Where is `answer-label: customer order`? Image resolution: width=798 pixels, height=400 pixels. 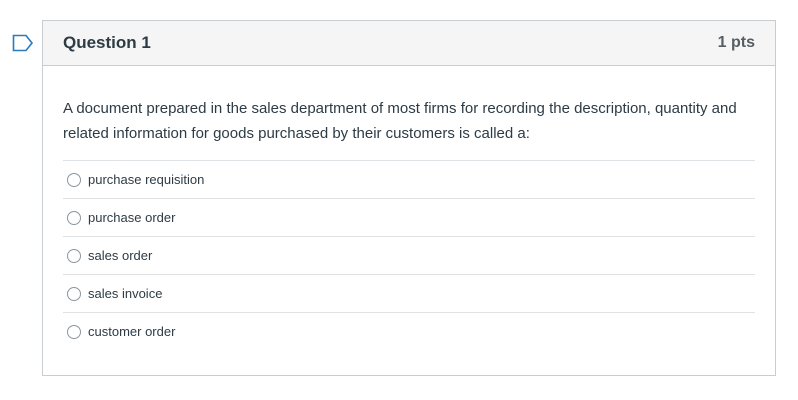
answer-label: customer order is located at coordinates (131, 331).